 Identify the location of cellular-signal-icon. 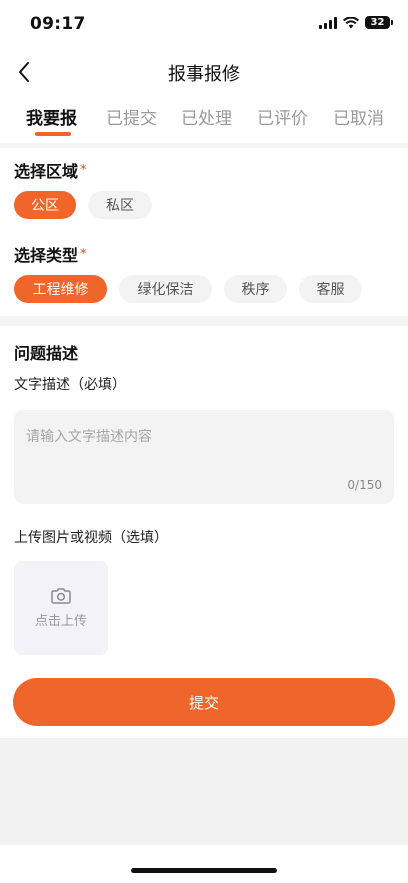
(328, 22).